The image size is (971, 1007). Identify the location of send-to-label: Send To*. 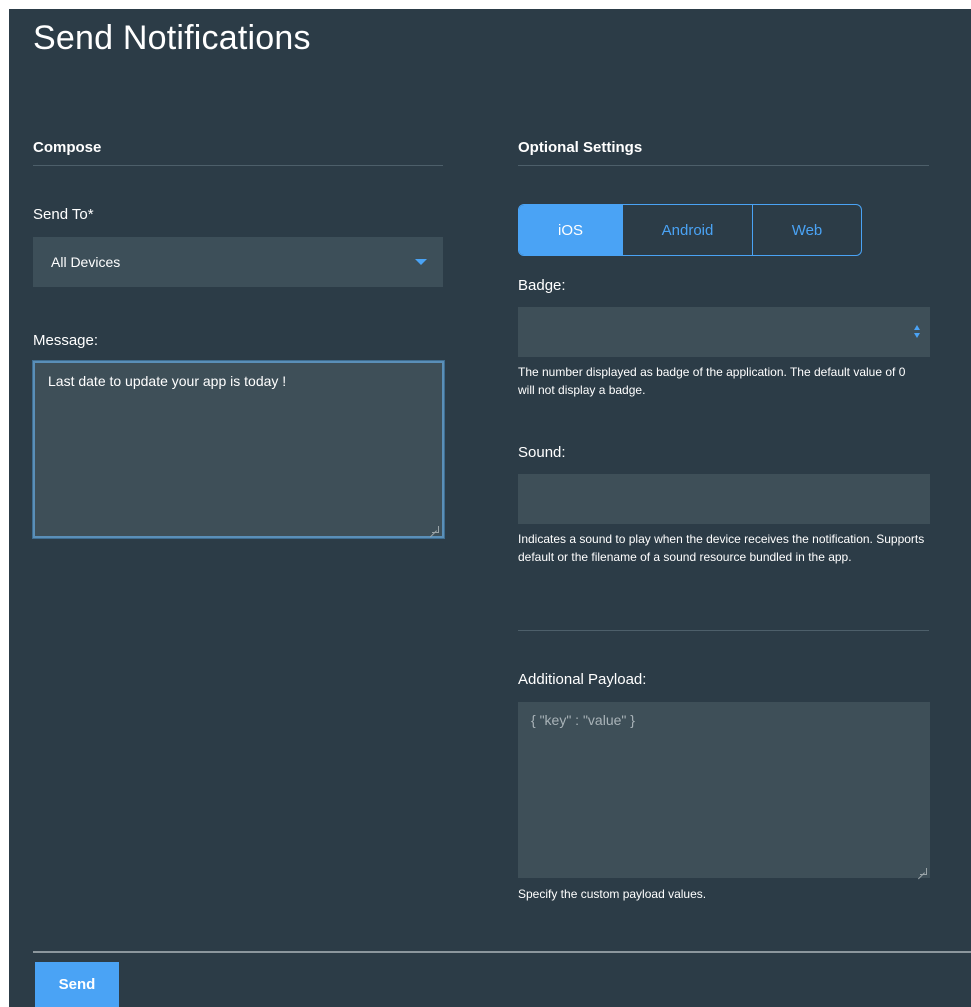
(63, 214).